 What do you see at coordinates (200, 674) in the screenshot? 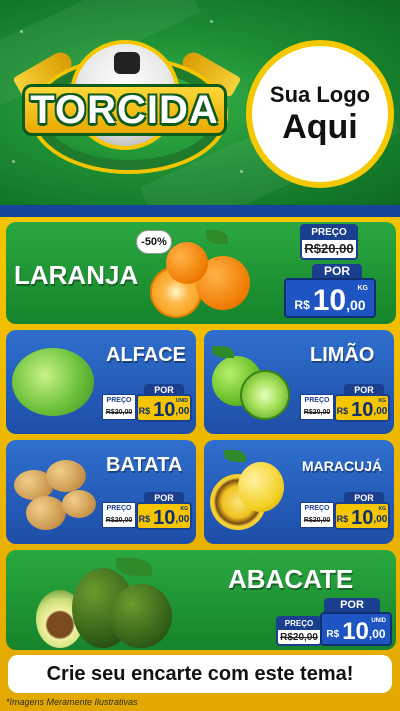
I see `cta-banner: Crie seu encarte com este tema!` at bounding box center [200, 674].